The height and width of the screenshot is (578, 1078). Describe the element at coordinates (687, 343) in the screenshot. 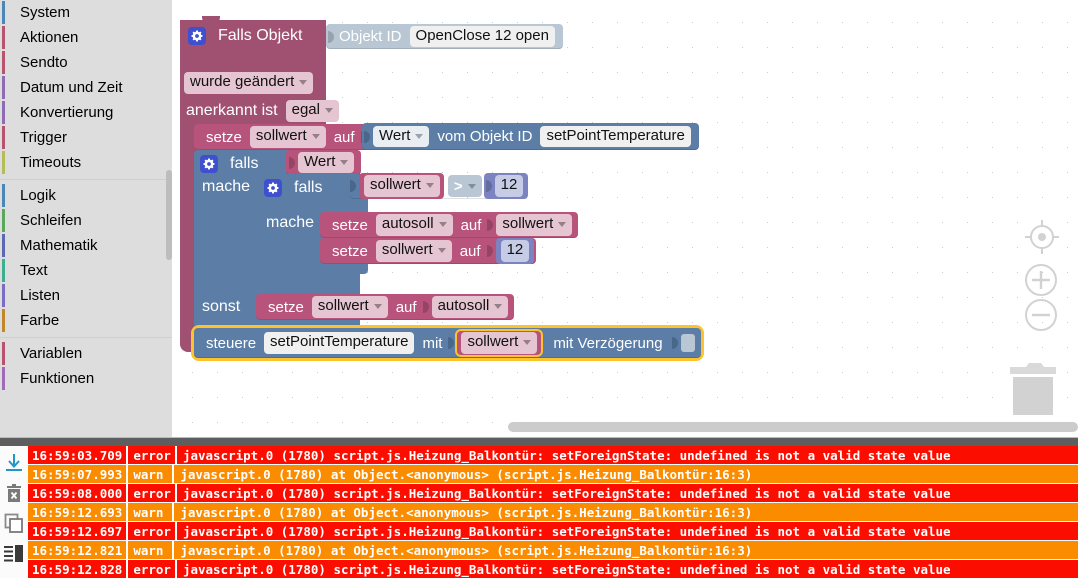

I see `delay-empty-socket` at that location.